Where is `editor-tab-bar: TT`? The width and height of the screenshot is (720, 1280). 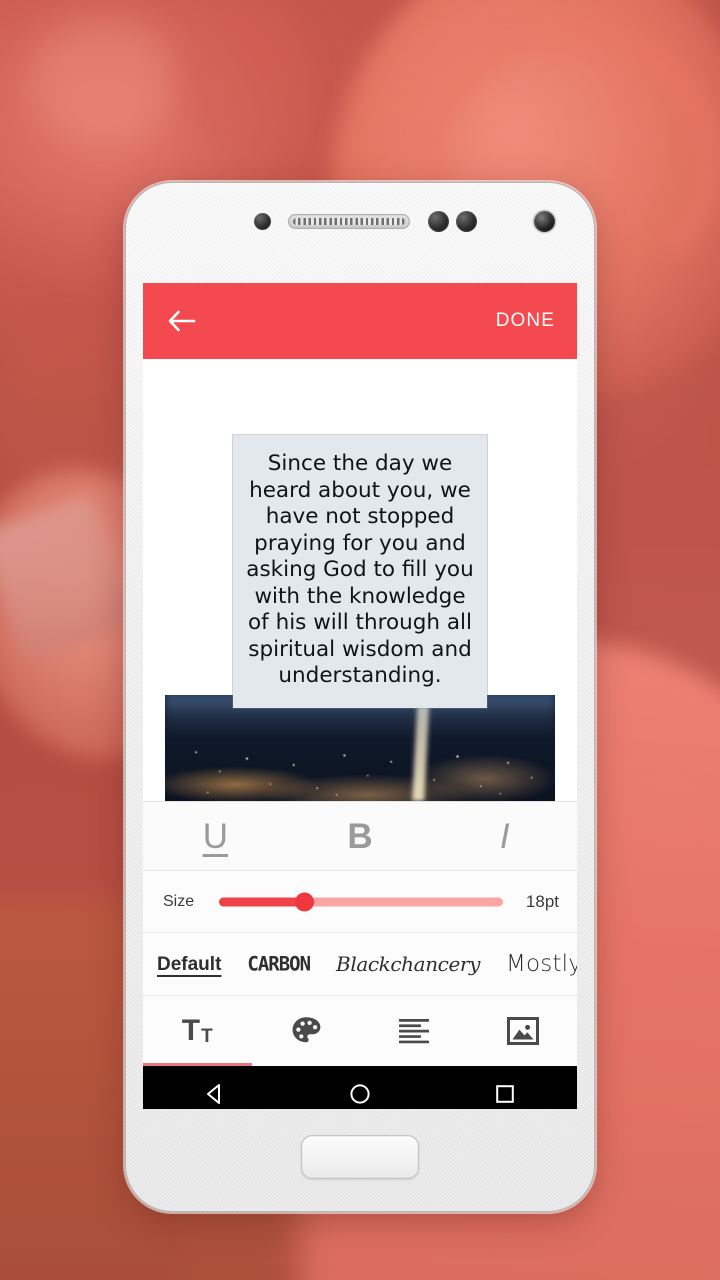
editor-tab-bar: TT is located at coordinates (360, 1031).